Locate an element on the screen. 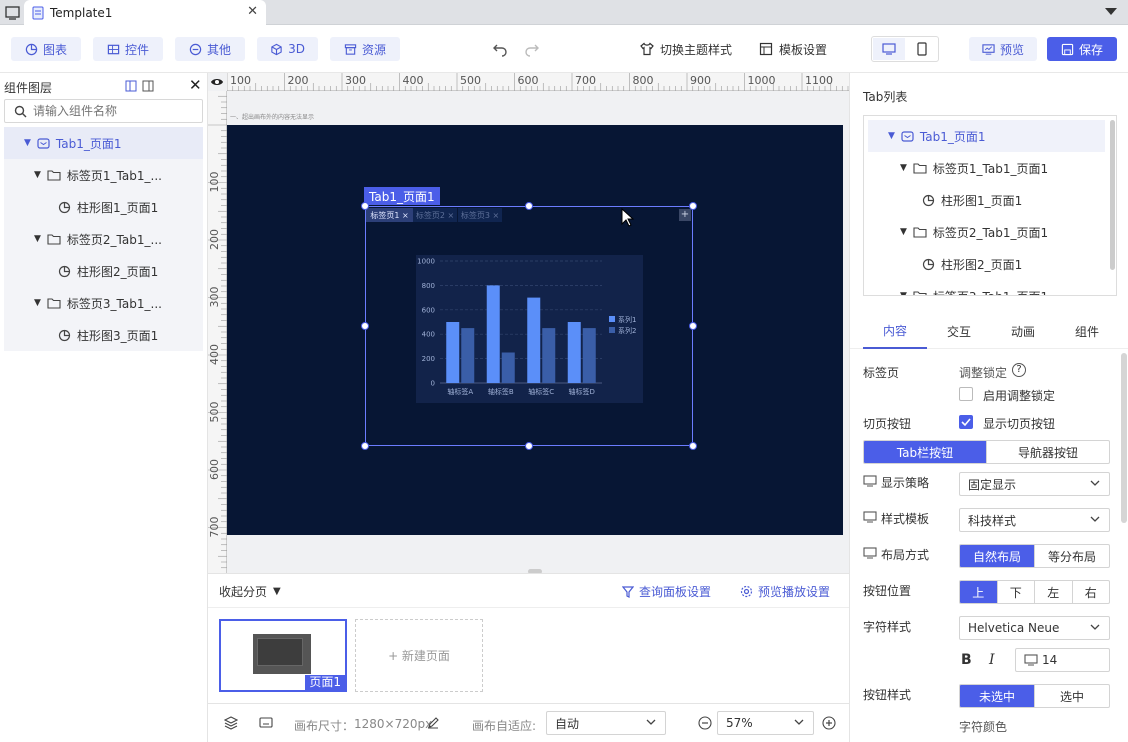 The height and width of the screenshot is (742, 1128). layer-item-chart3: 柱形图3_页面1 is located at coordinates (81, 335).